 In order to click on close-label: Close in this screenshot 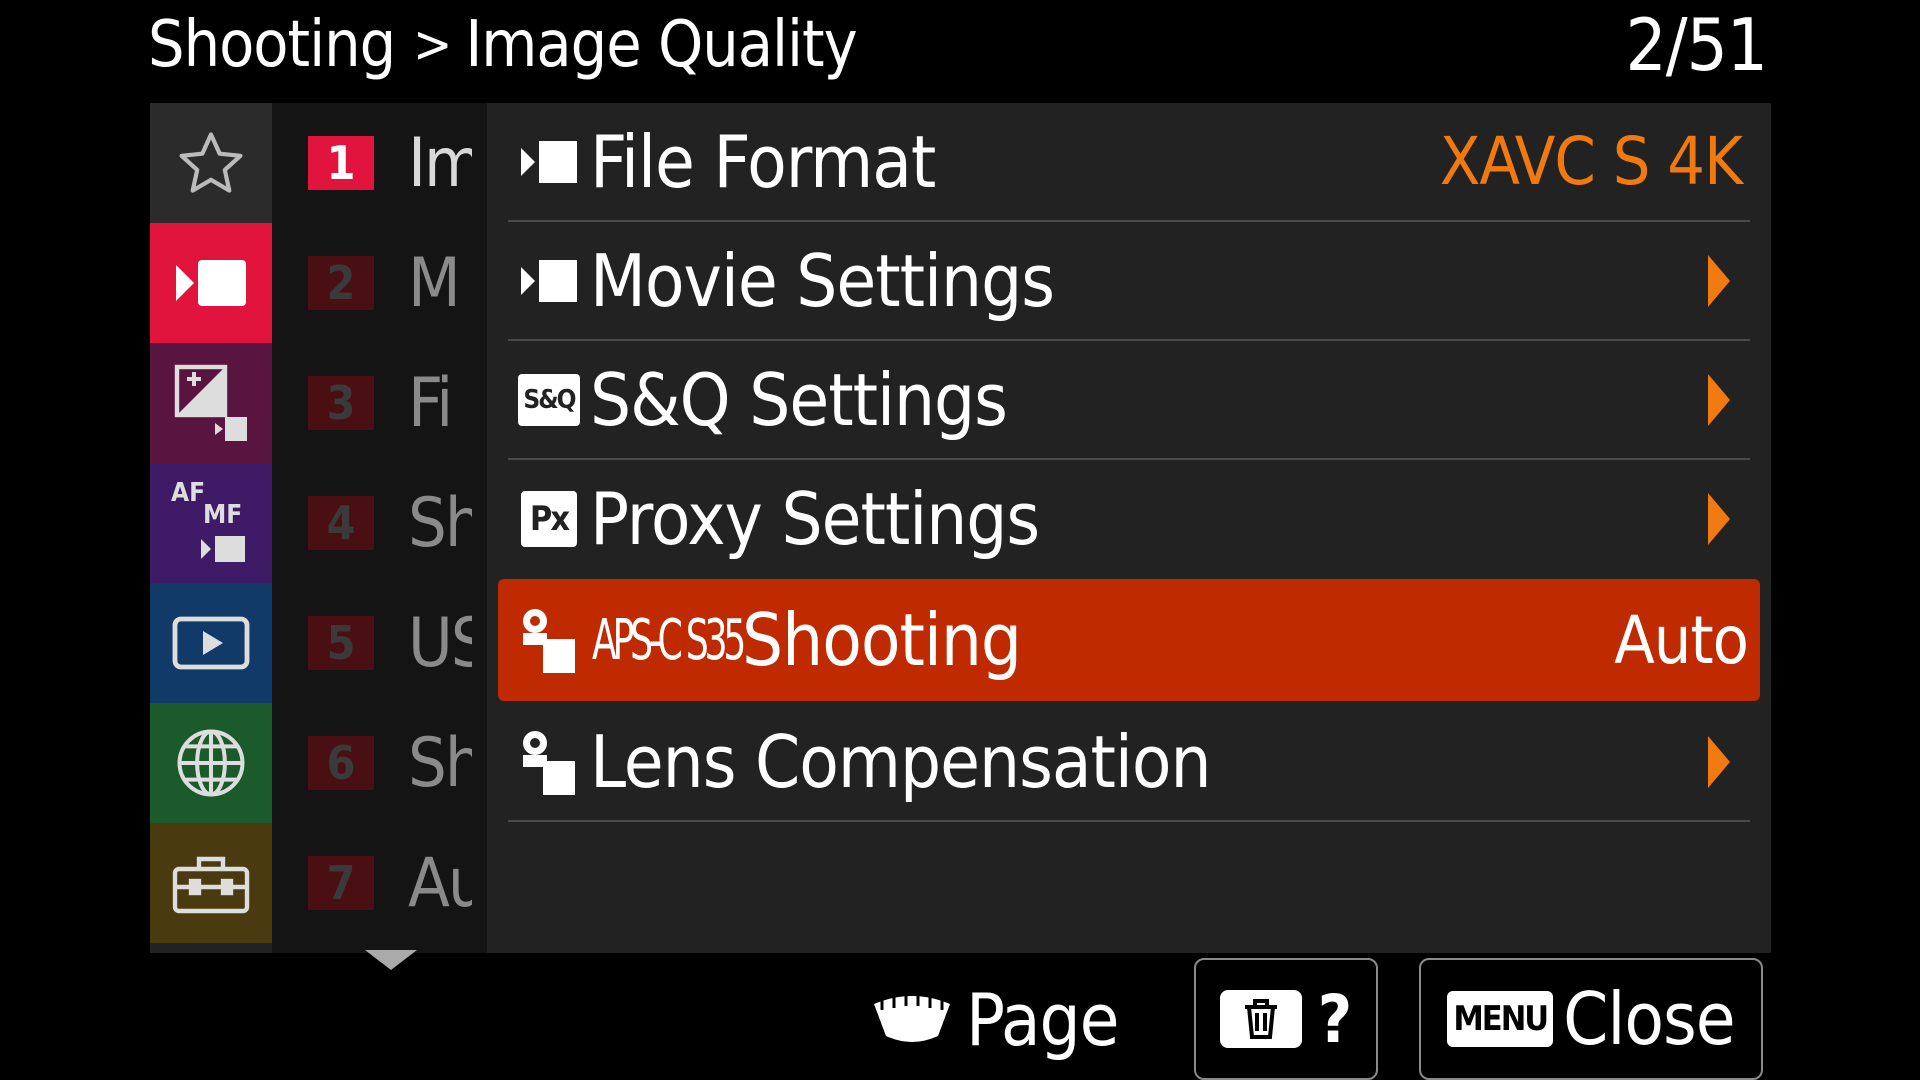, I will do `click(1649, 1019)`.